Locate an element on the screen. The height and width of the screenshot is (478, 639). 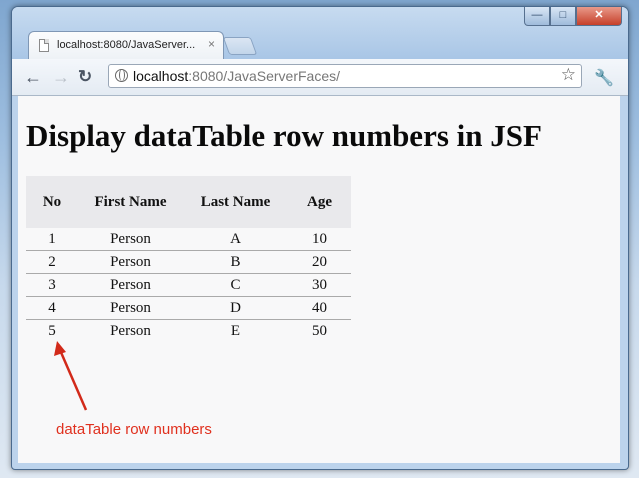
annotation-arrow is located at coordinates (71, 376).